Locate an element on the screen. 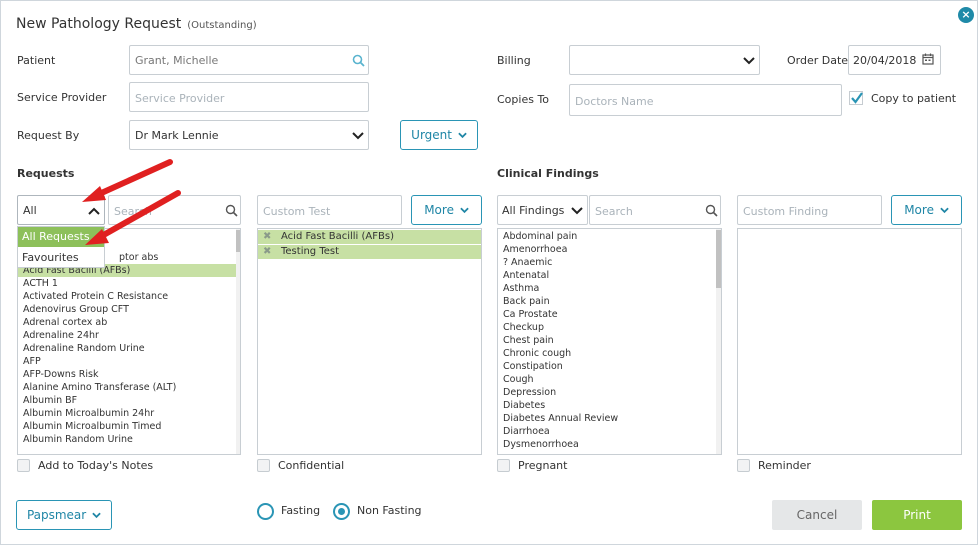 This screenshot has width=978, height=545. papsmear-button: Papsmear is located at coordinates (64, 515).